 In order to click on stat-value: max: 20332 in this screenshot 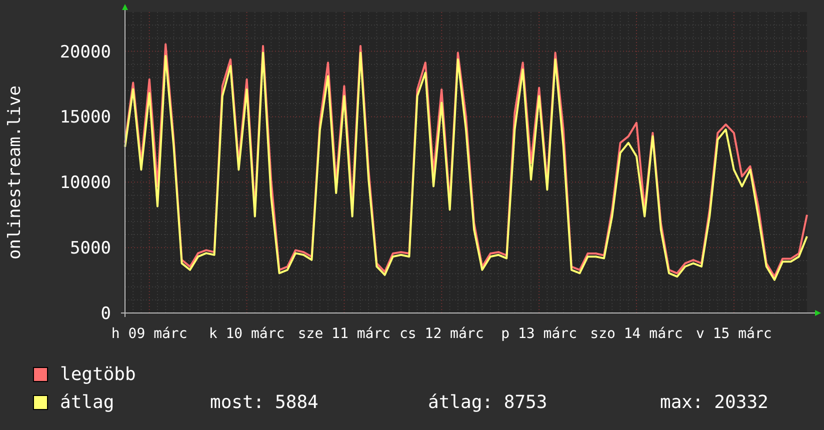, I will do `click(714, 402)`.